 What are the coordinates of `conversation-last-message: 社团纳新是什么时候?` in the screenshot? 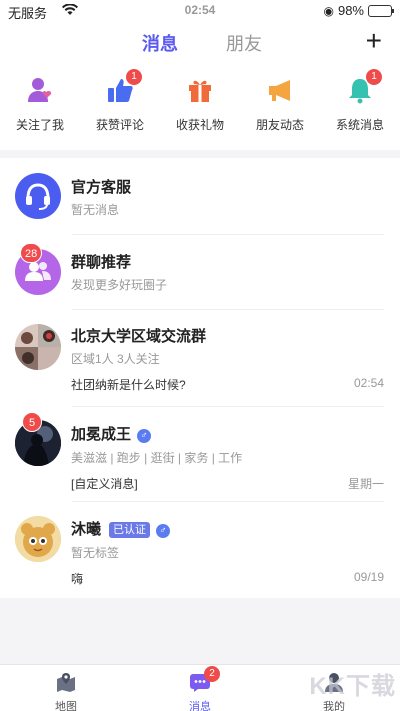 It's located at (128, 385).